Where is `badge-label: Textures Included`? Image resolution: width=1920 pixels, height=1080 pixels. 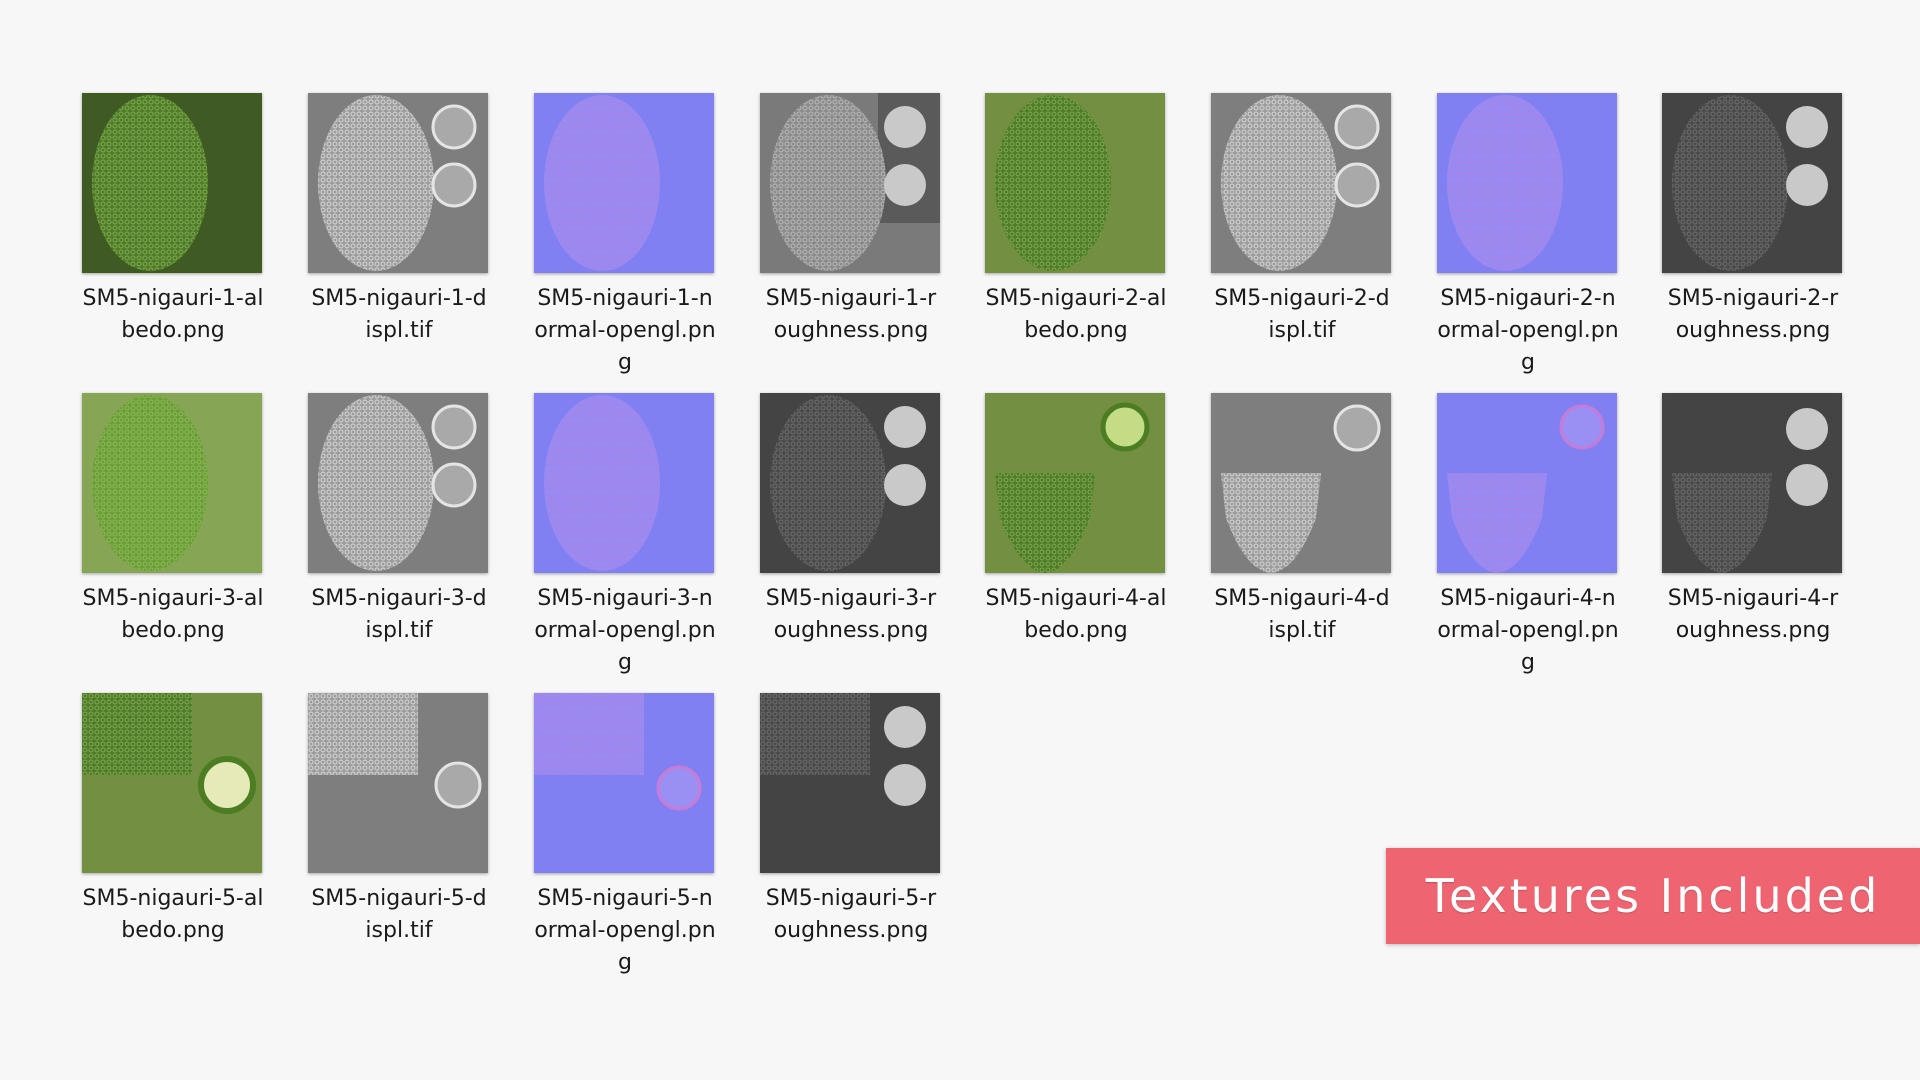 badge-label: Textures Included is located at coordinates (1653, 896).